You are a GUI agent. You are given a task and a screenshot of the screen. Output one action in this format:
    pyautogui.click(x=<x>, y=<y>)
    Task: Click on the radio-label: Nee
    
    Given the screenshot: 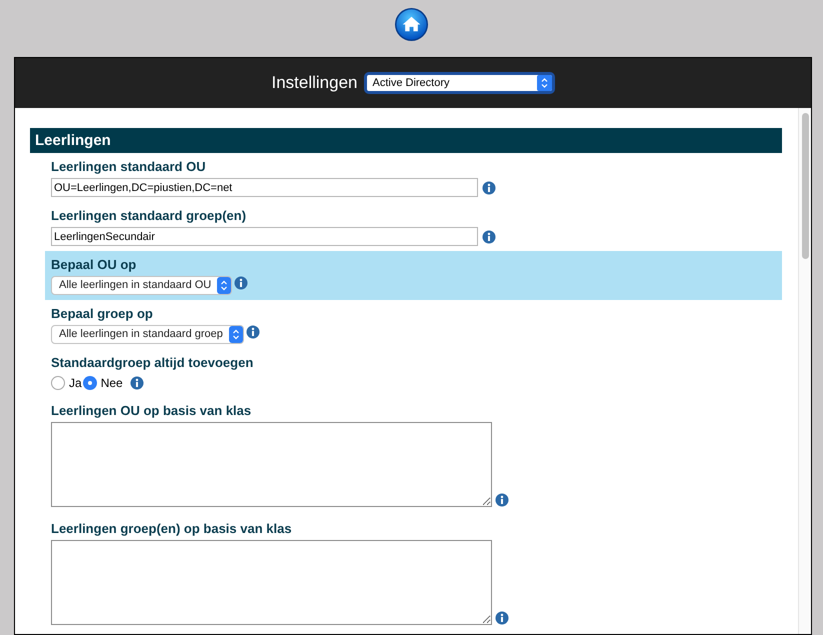 What is the action you would take?
    pyautogui.click(x=111, y=383)
    